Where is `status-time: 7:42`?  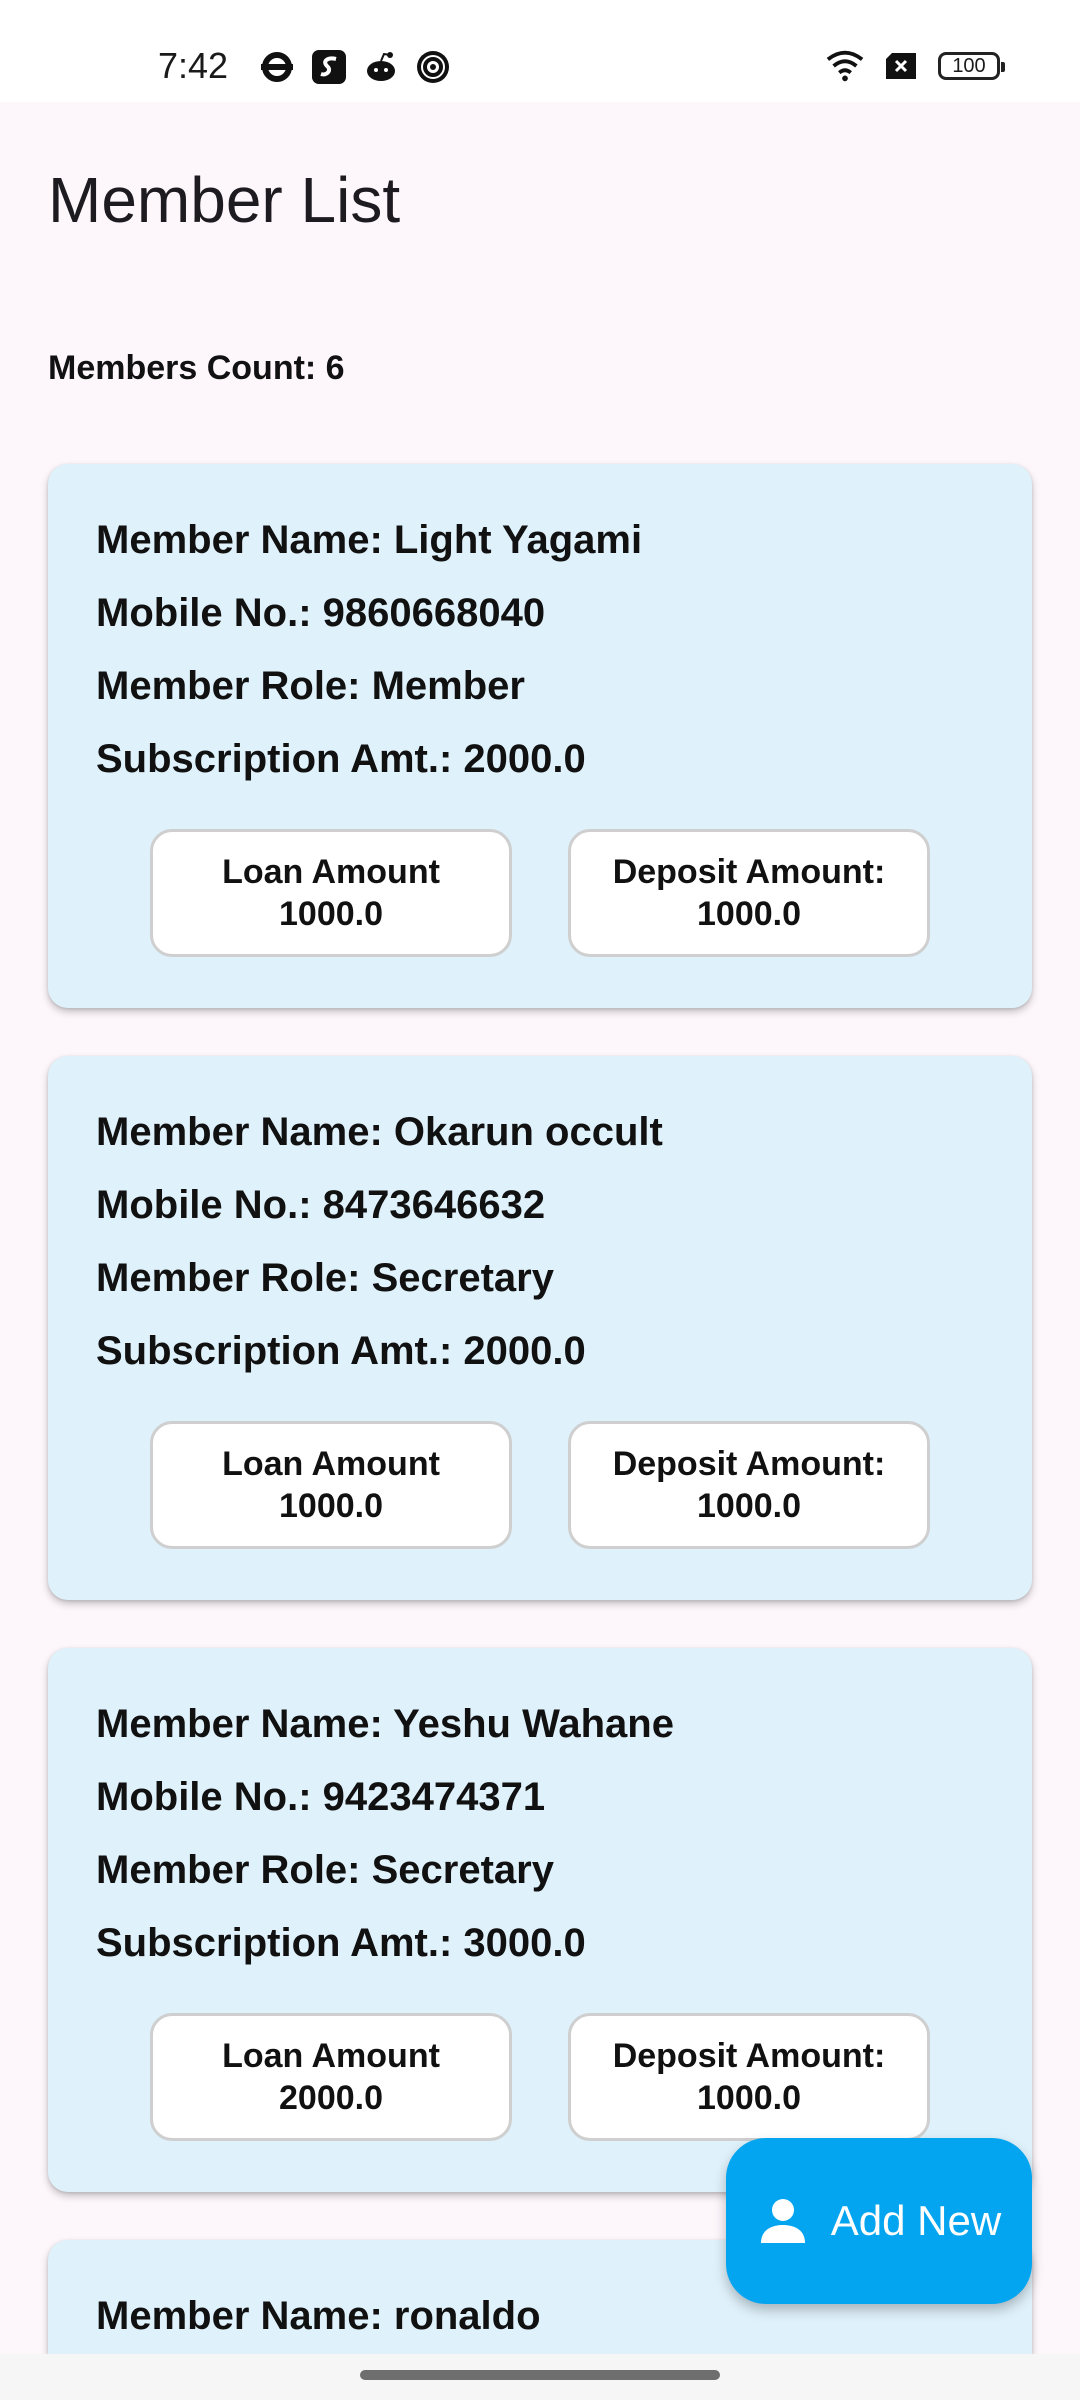
status-time: 7:42 is located at coordinates (193, 65).